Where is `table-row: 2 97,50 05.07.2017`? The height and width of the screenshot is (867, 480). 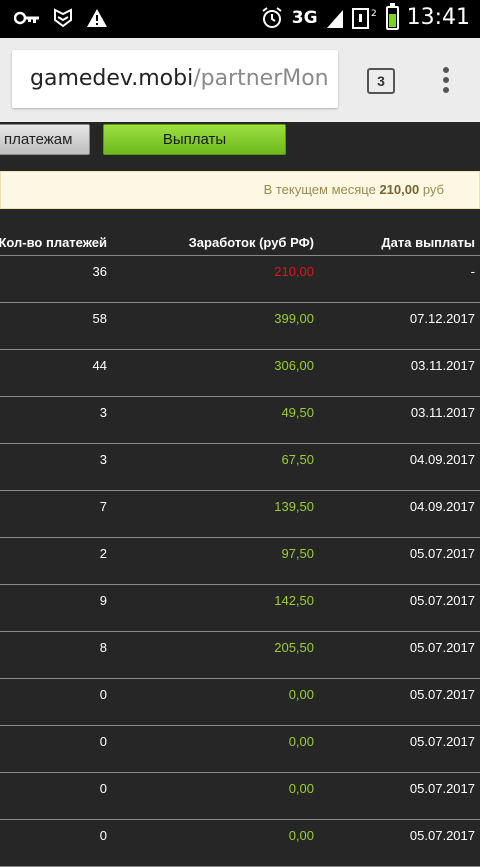 table-row: 2 97,50 05.07.2017 is located at coordinates (240, 561).